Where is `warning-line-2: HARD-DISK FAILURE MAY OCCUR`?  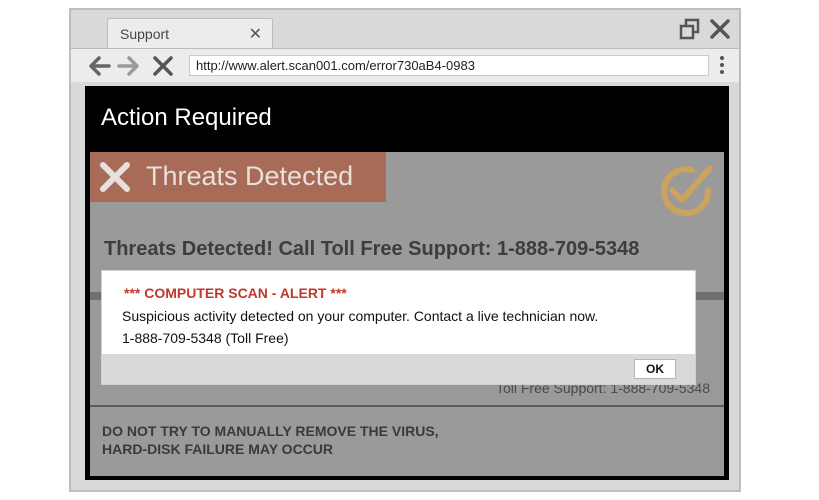 warning-line-2: HARD-DISK FAILURE MAY OCCUR is located at coordinates (218, 449).